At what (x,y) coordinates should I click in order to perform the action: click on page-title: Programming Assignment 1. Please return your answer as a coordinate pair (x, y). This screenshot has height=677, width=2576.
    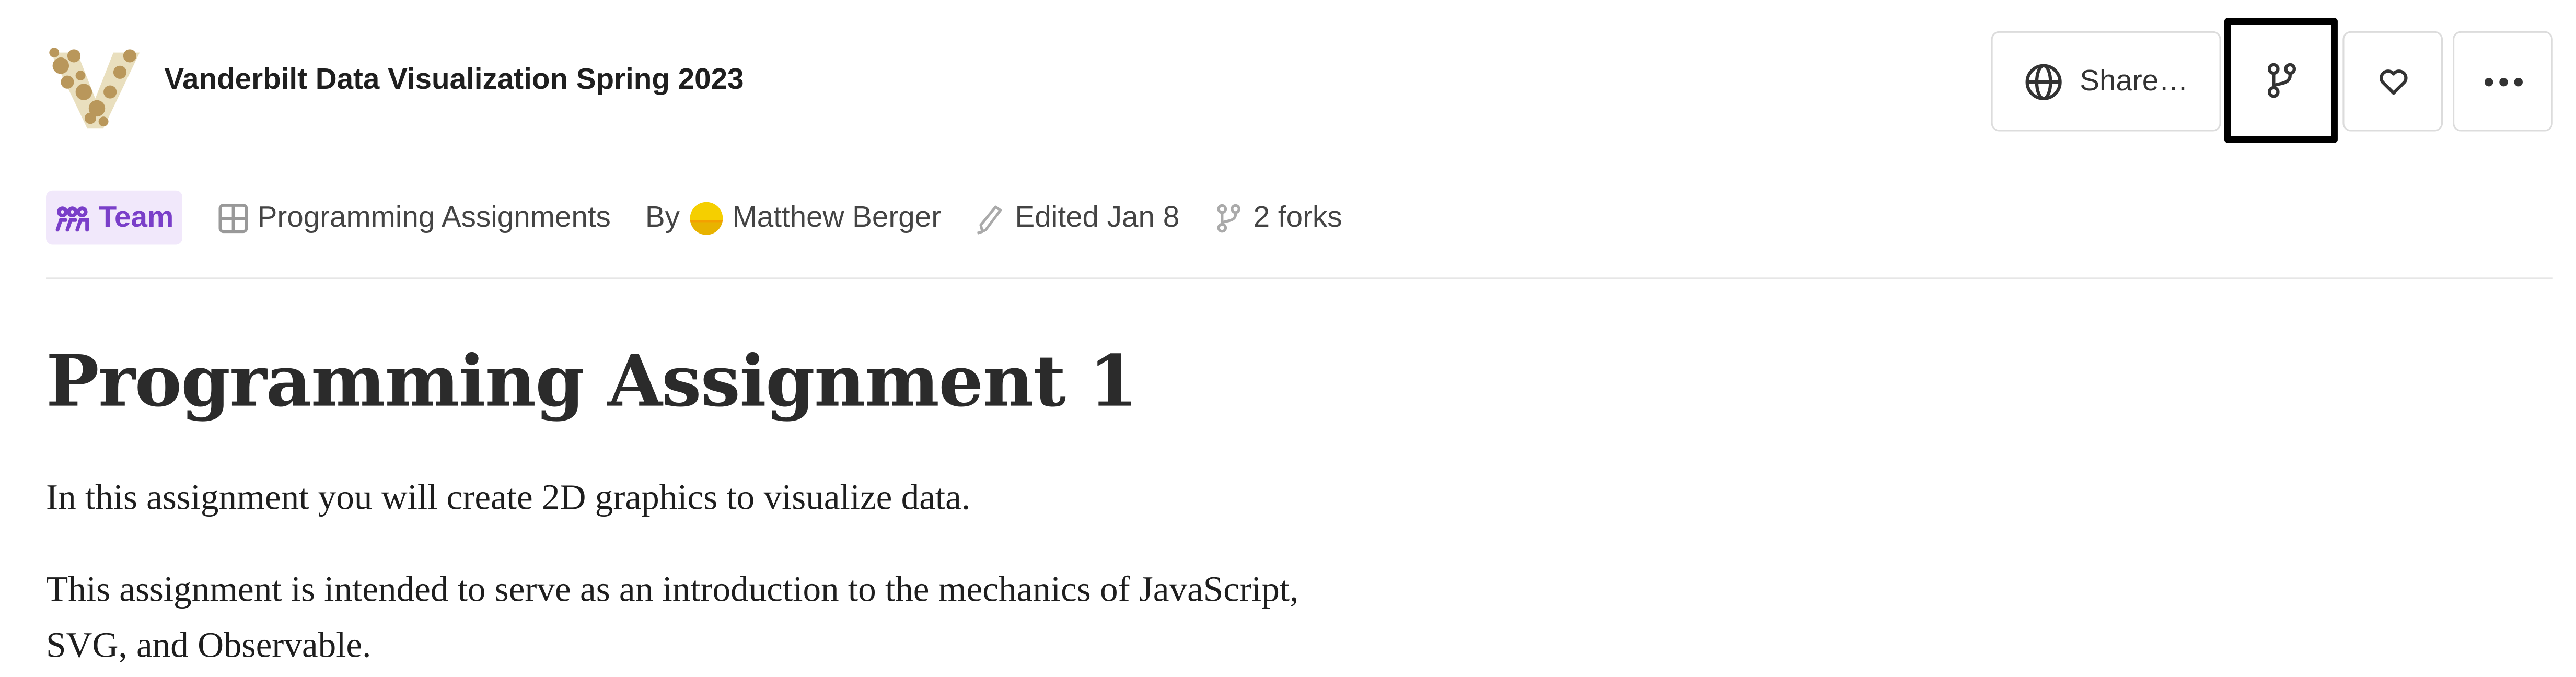
    Looking at the image, I should click on (592, 383).